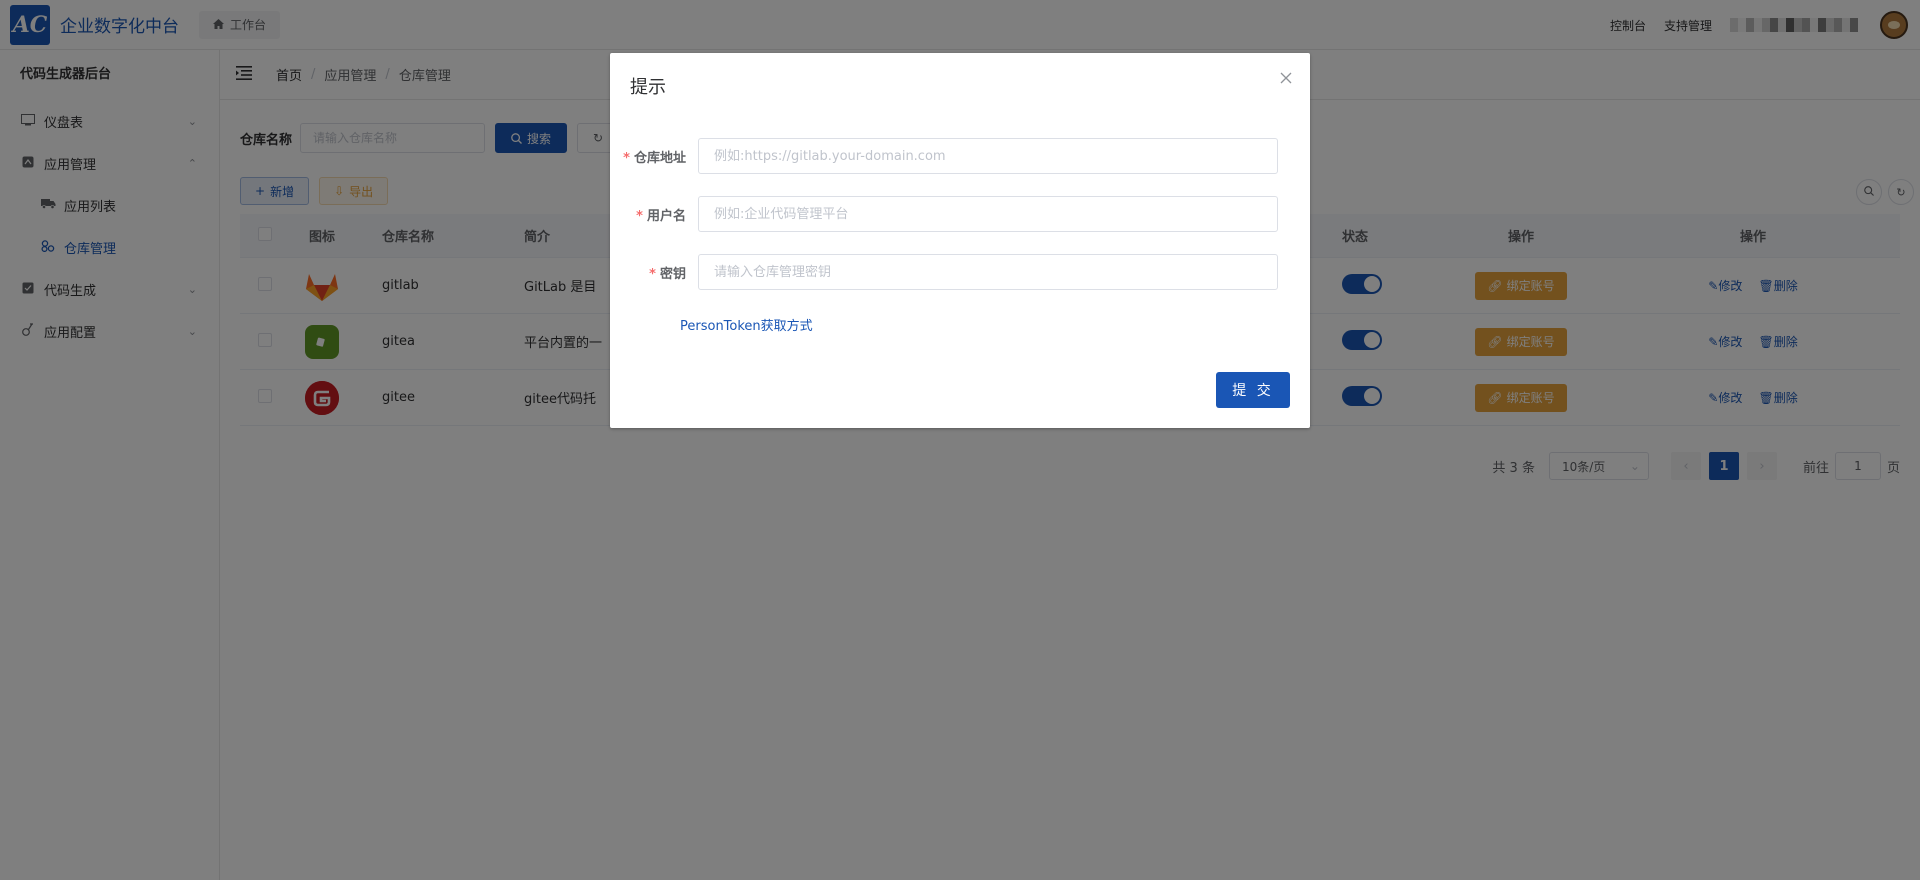  What do you see at coordinates (746, 324) in the screenshot?
I see `person-token-link: PersonToken获取方式` at bounding box center [746, 324].